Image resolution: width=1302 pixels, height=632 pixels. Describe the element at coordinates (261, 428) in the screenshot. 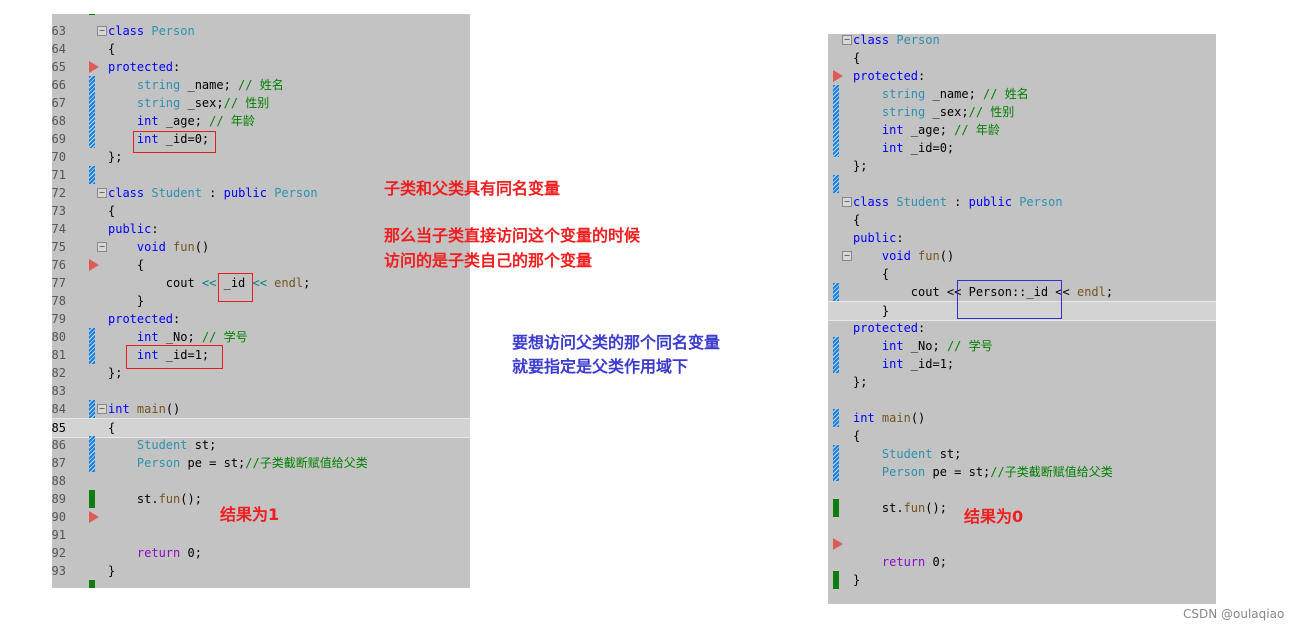

I see `code-line: 85 {` at that location.